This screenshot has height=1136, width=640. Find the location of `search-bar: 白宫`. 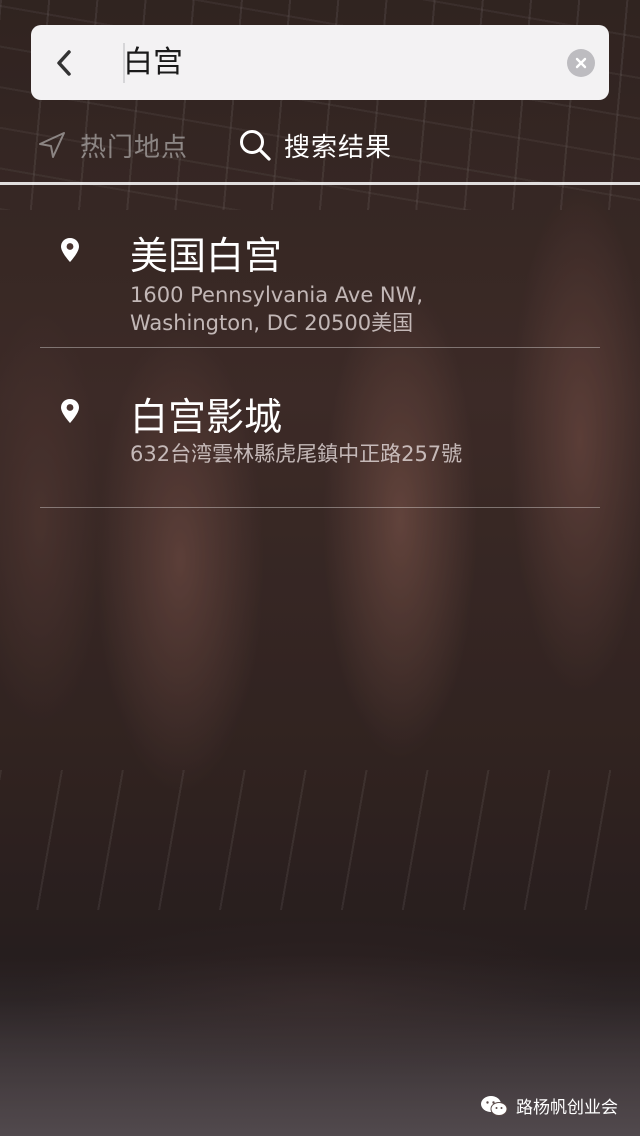

search-bar: 白宫 is located at coordinates (320, 62).